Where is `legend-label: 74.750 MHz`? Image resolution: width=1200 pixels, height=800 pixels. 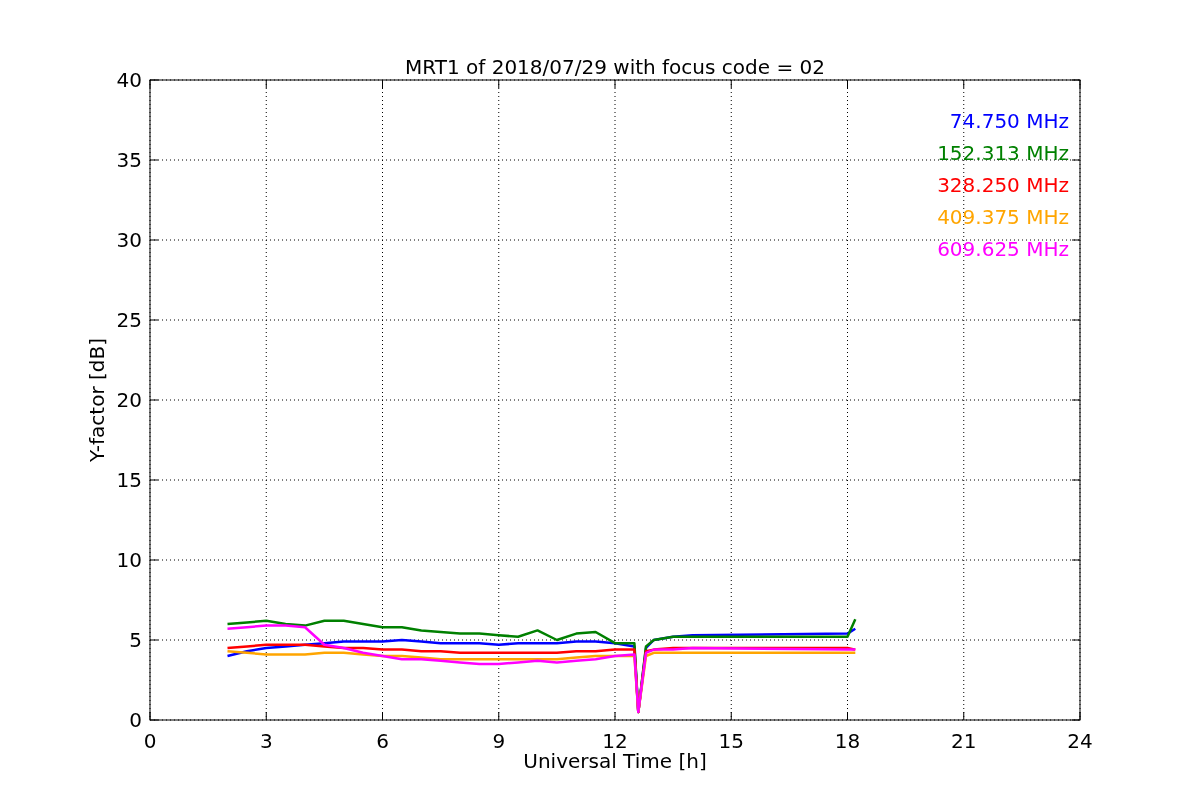 legend-label: 74.750 MHz is located at coordinates (1009, 121).